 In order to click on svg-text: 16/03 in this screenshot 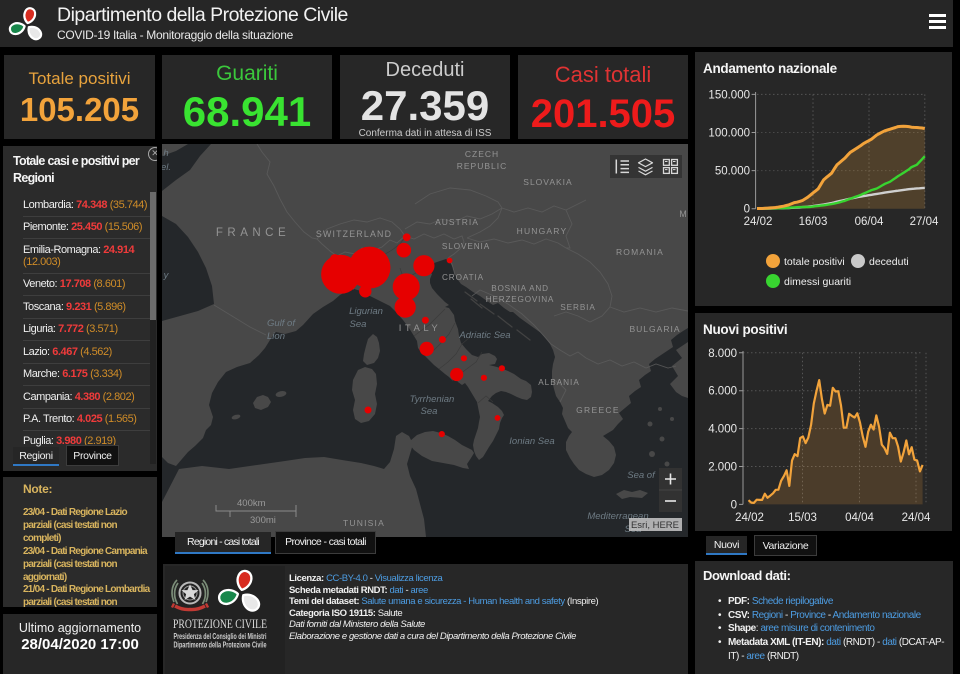, I will do `click(813, 222)`.